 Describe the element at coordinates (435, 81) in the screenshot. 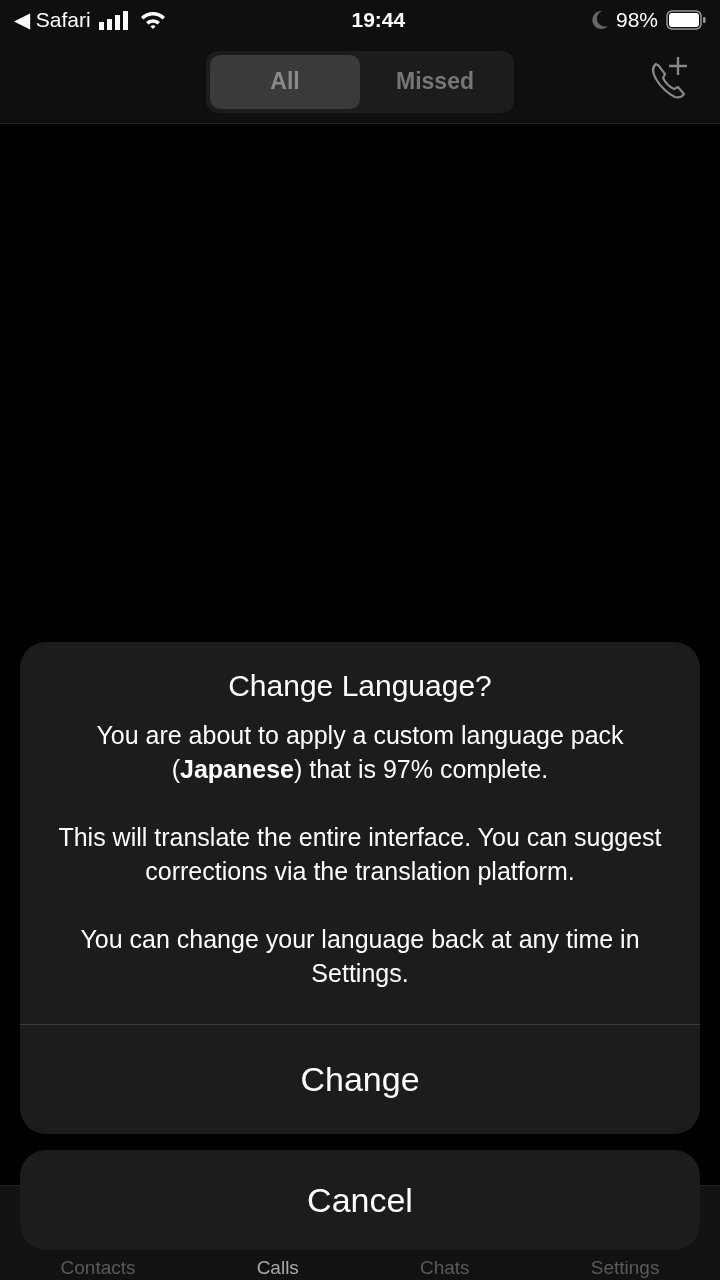

I see `segment-tab: Missed` at that location.